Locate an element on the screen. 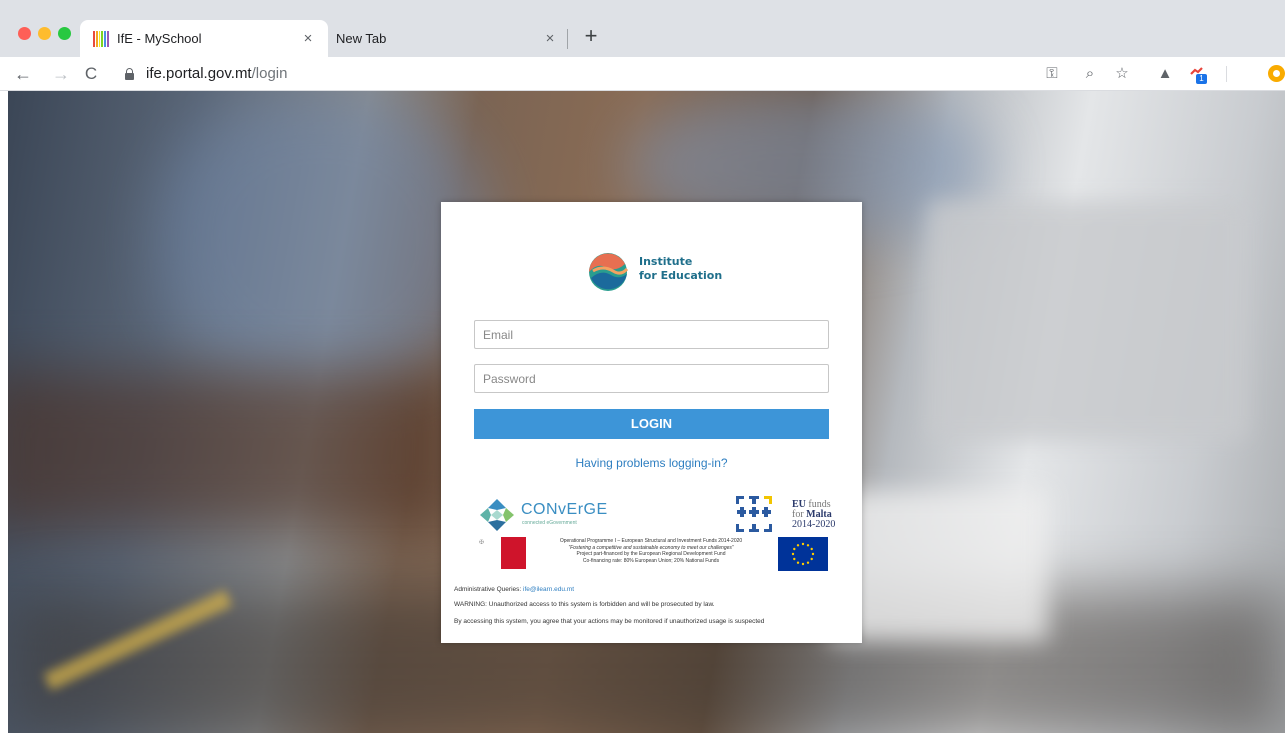  eu-flag is located at coordinates (803, 554).